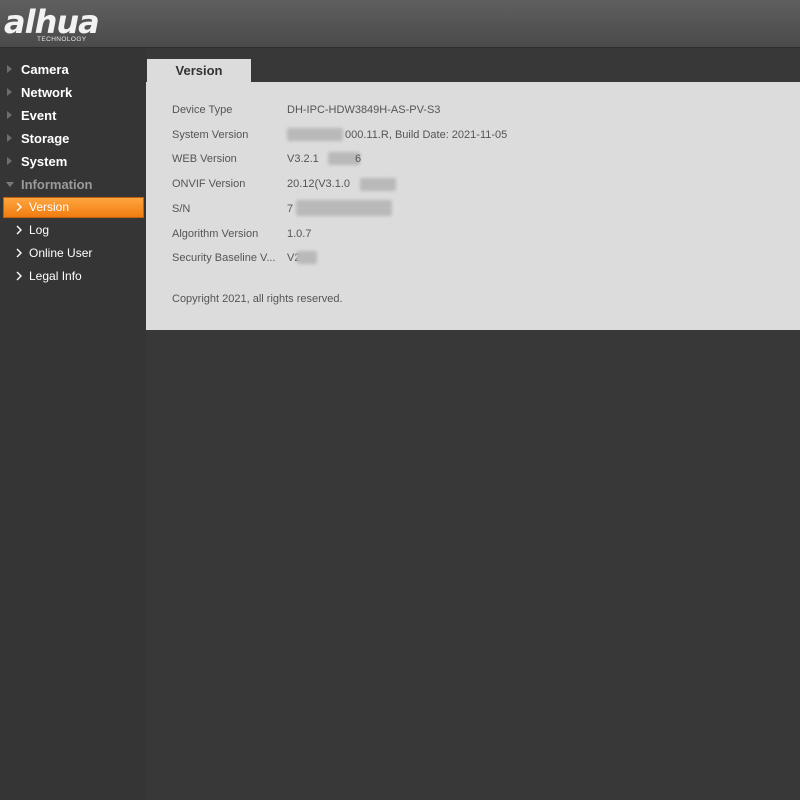 This screenshot has height=800, width=800. I want to click on submenu-label: Log, so click(39, 230).